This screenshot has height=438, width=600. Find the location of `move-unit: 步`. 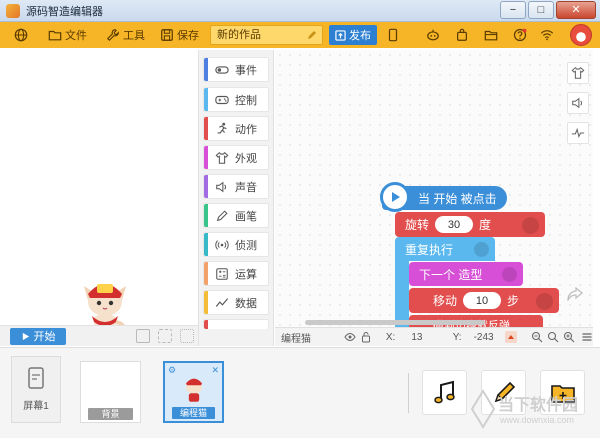

move-unit: 步 is located at coordinates (513, 301).